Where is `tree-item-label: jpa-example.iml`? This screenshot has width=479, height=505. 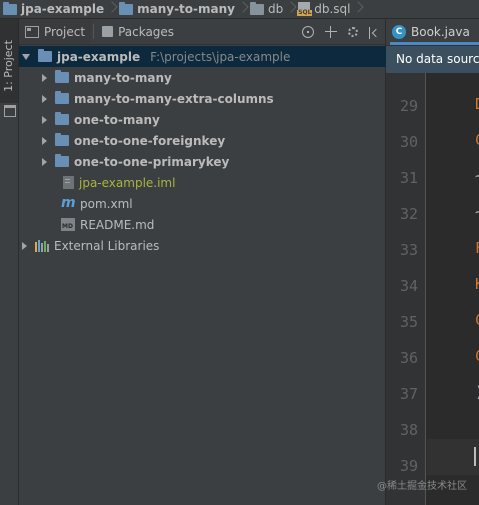
tree-item-label: jpa-example.iml is located at coordinates (127, 182).